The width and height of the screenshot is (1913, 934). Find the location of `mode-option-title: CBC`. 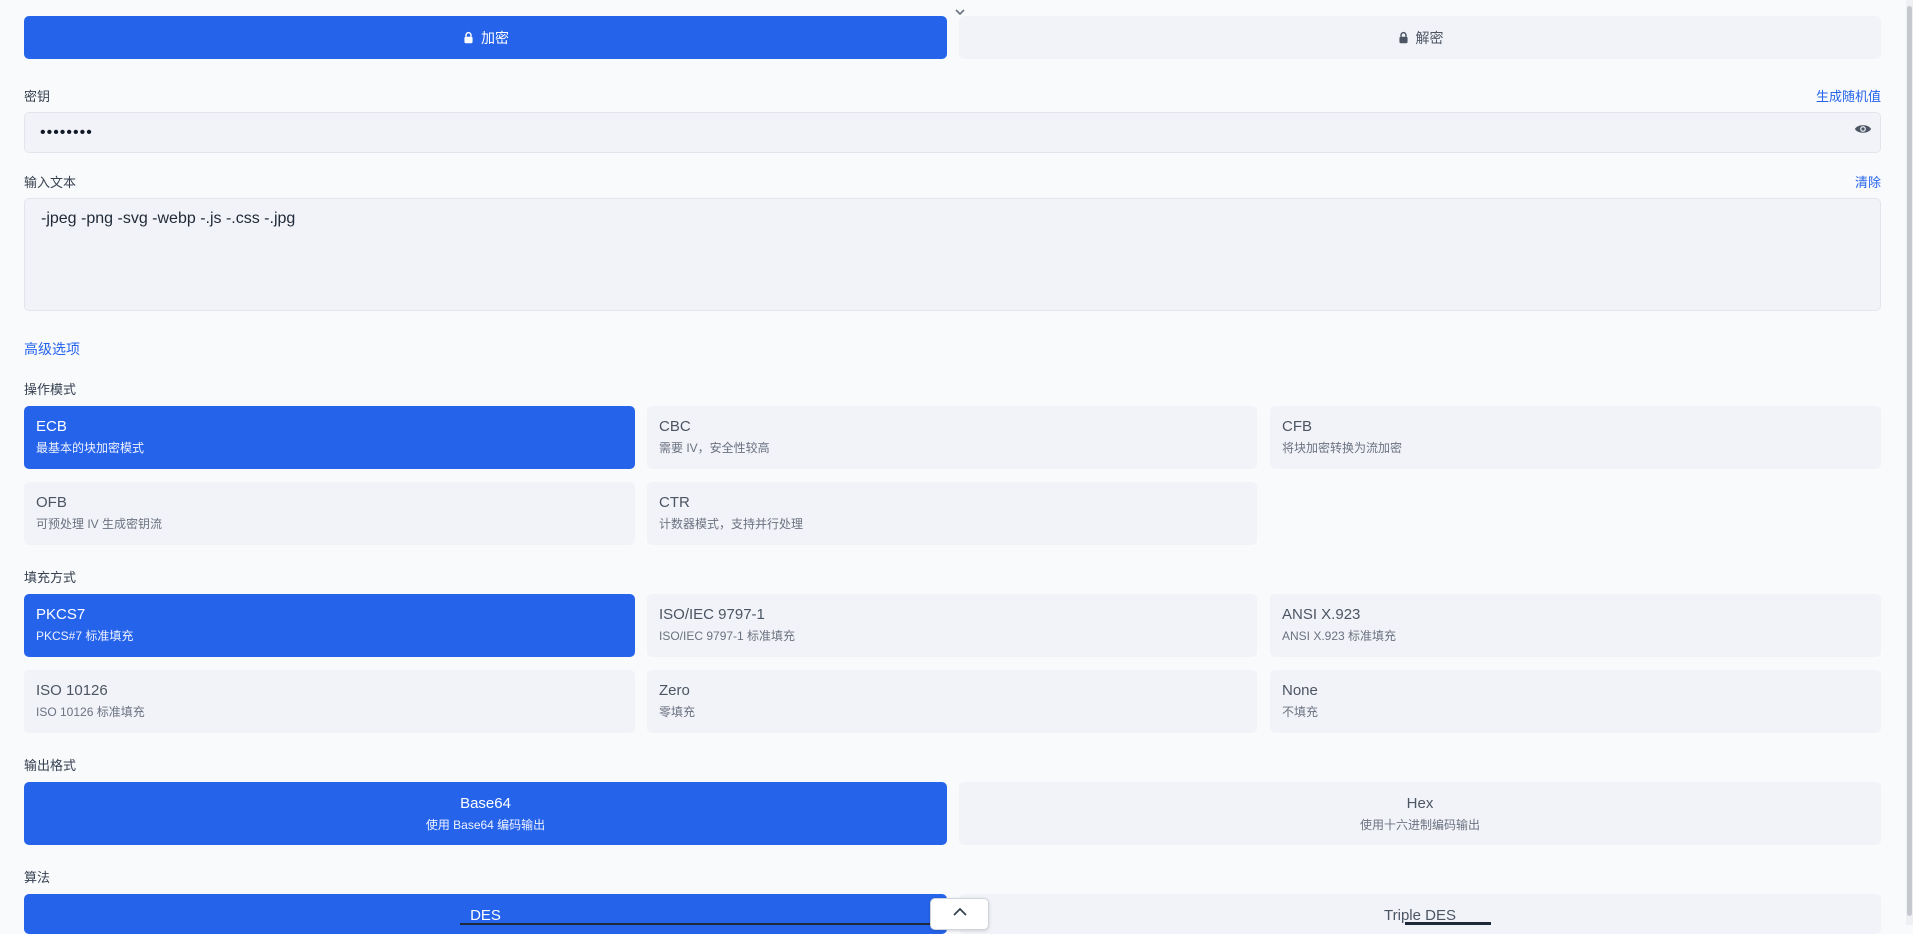

mode-option-title: CBC is located at coordinates (675, 426).